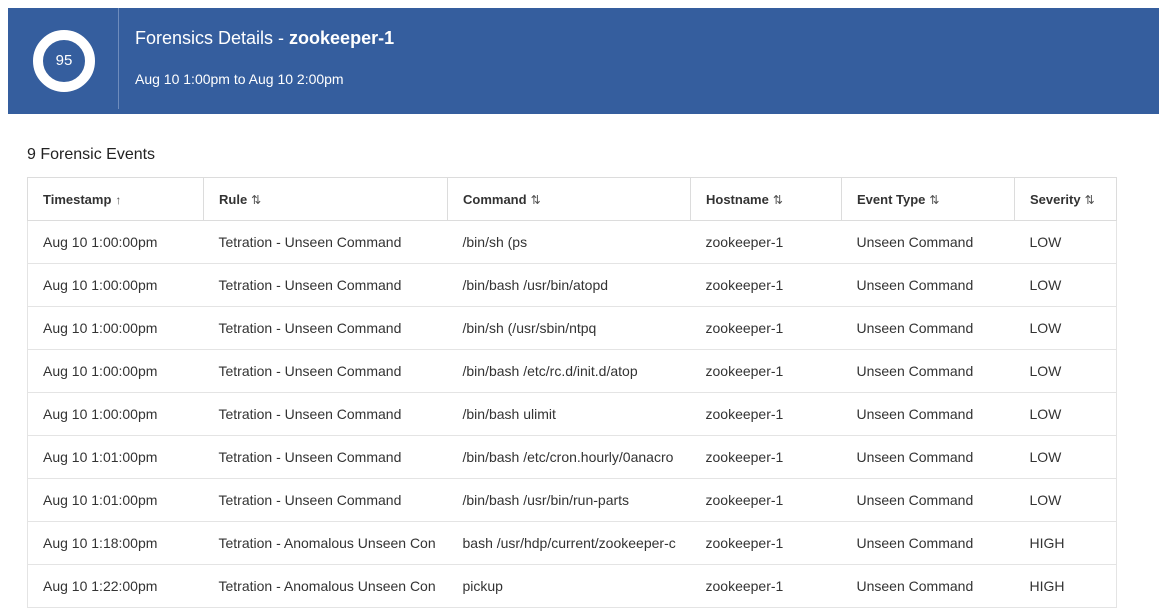 This screenshot has width=1159, height=608. Describe the element at coordinates (569, 371) in the screenshot. I see `cell-command: /bin/bash /etc/rc.d/init.d/atop` at that location.